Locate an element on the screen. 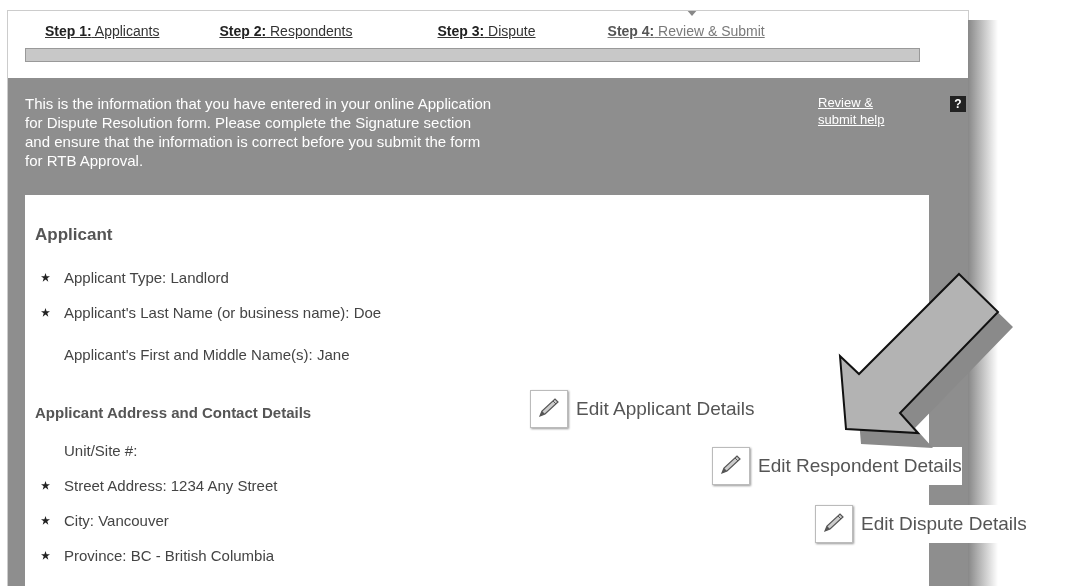  field-text: Applicant Type: Landlord is located at coordinates (146, 277).